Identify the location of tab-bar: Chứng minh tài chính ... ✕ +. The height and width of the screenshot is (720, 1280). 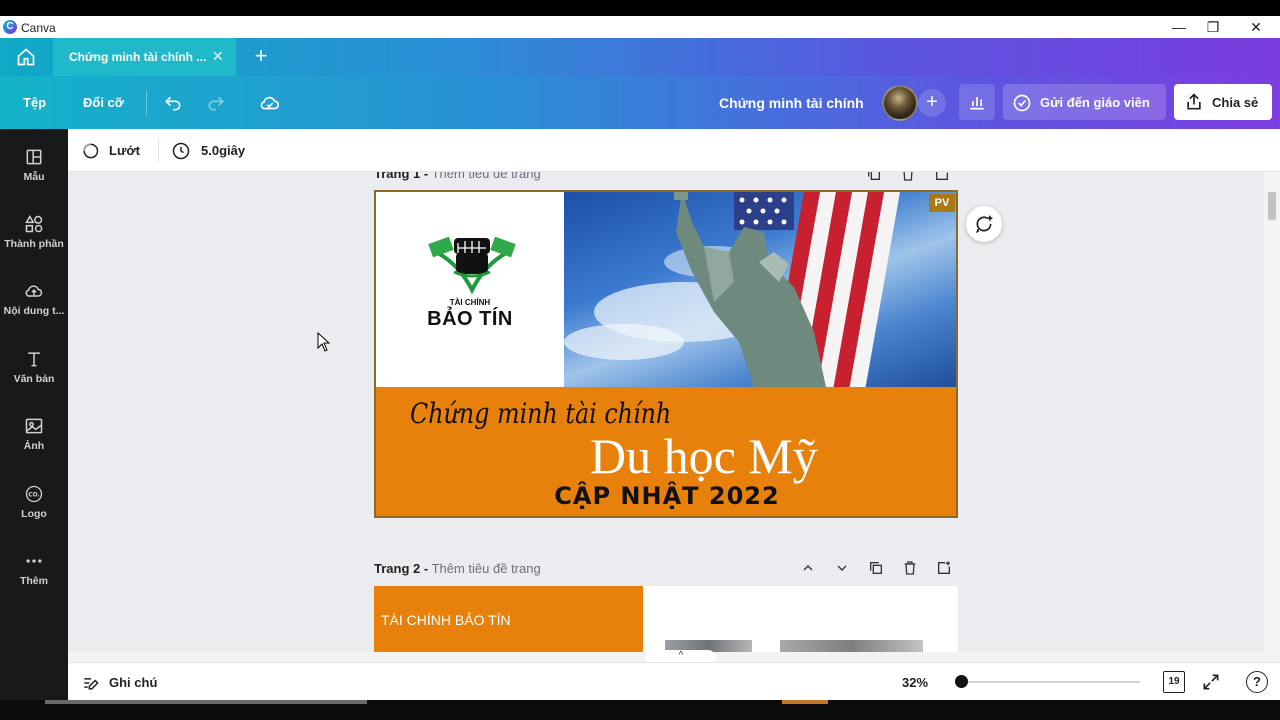
(640, 57).